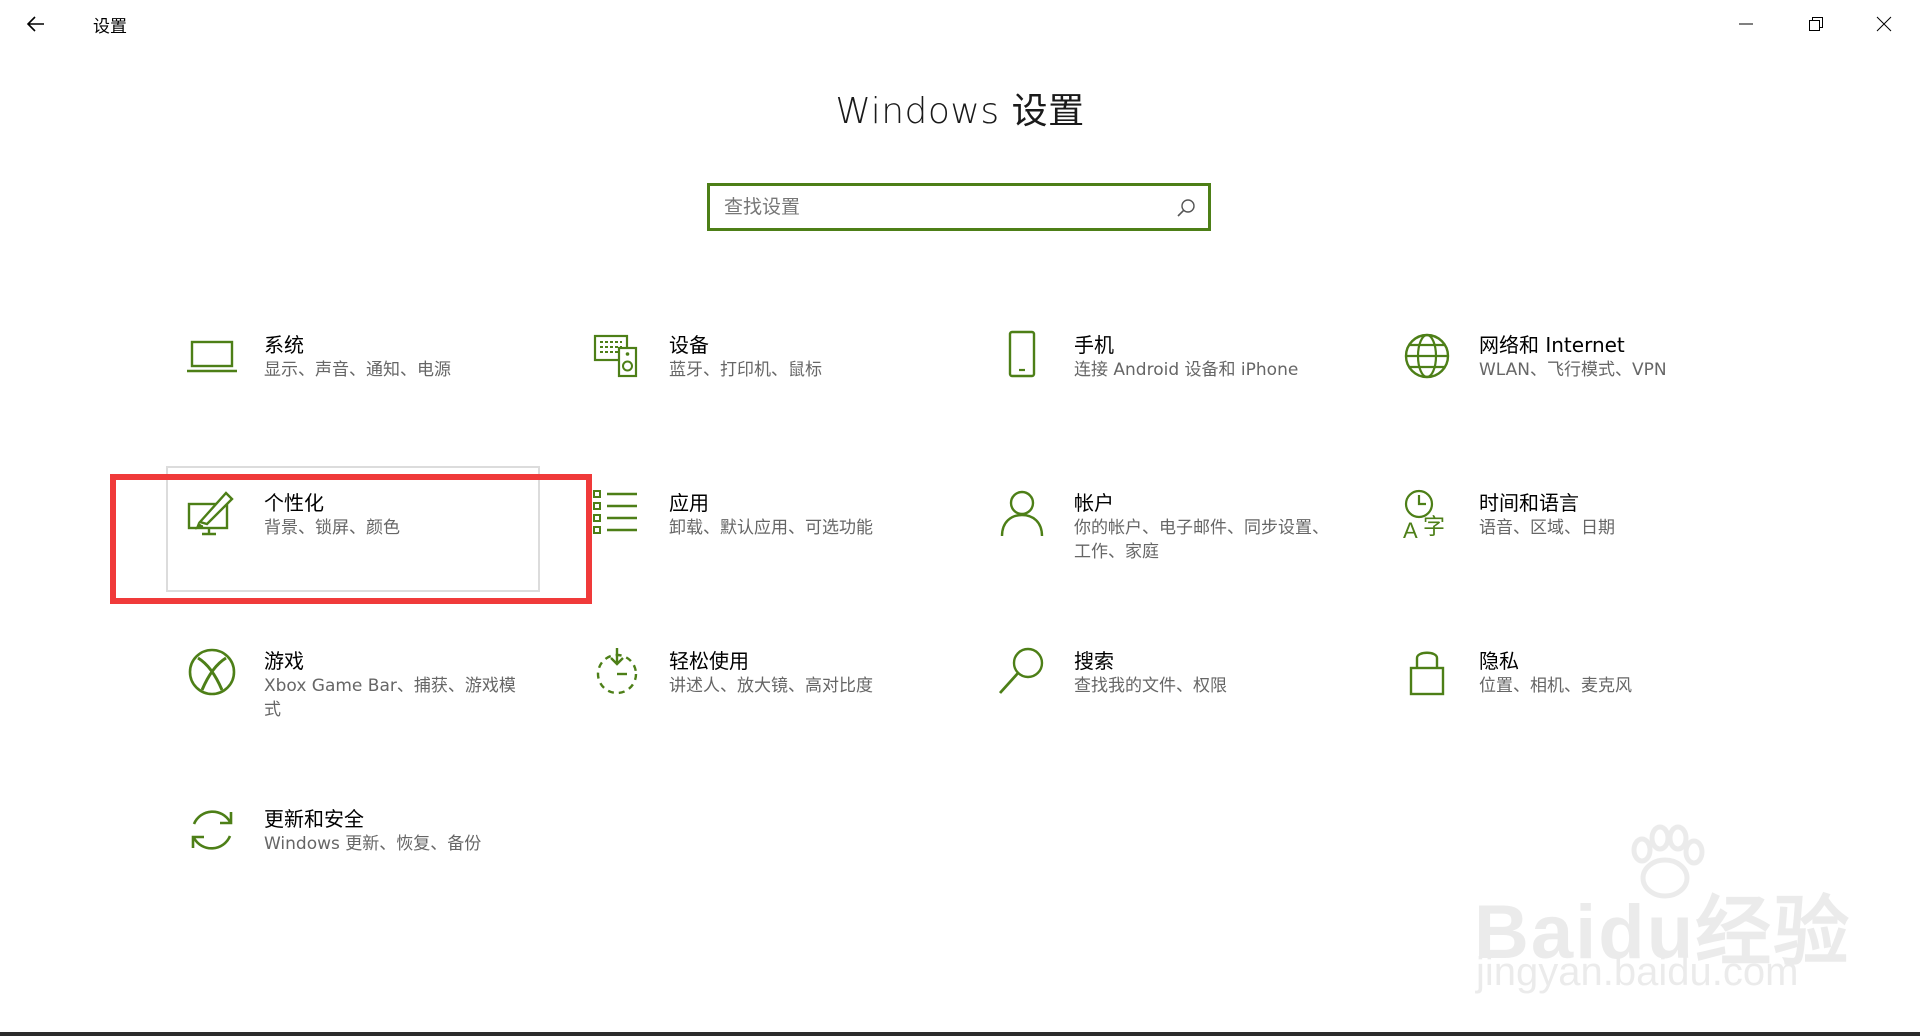 The width and height of the screenshot is (1920, 1036). I want to click on xbox-icon, so click(212, 672).